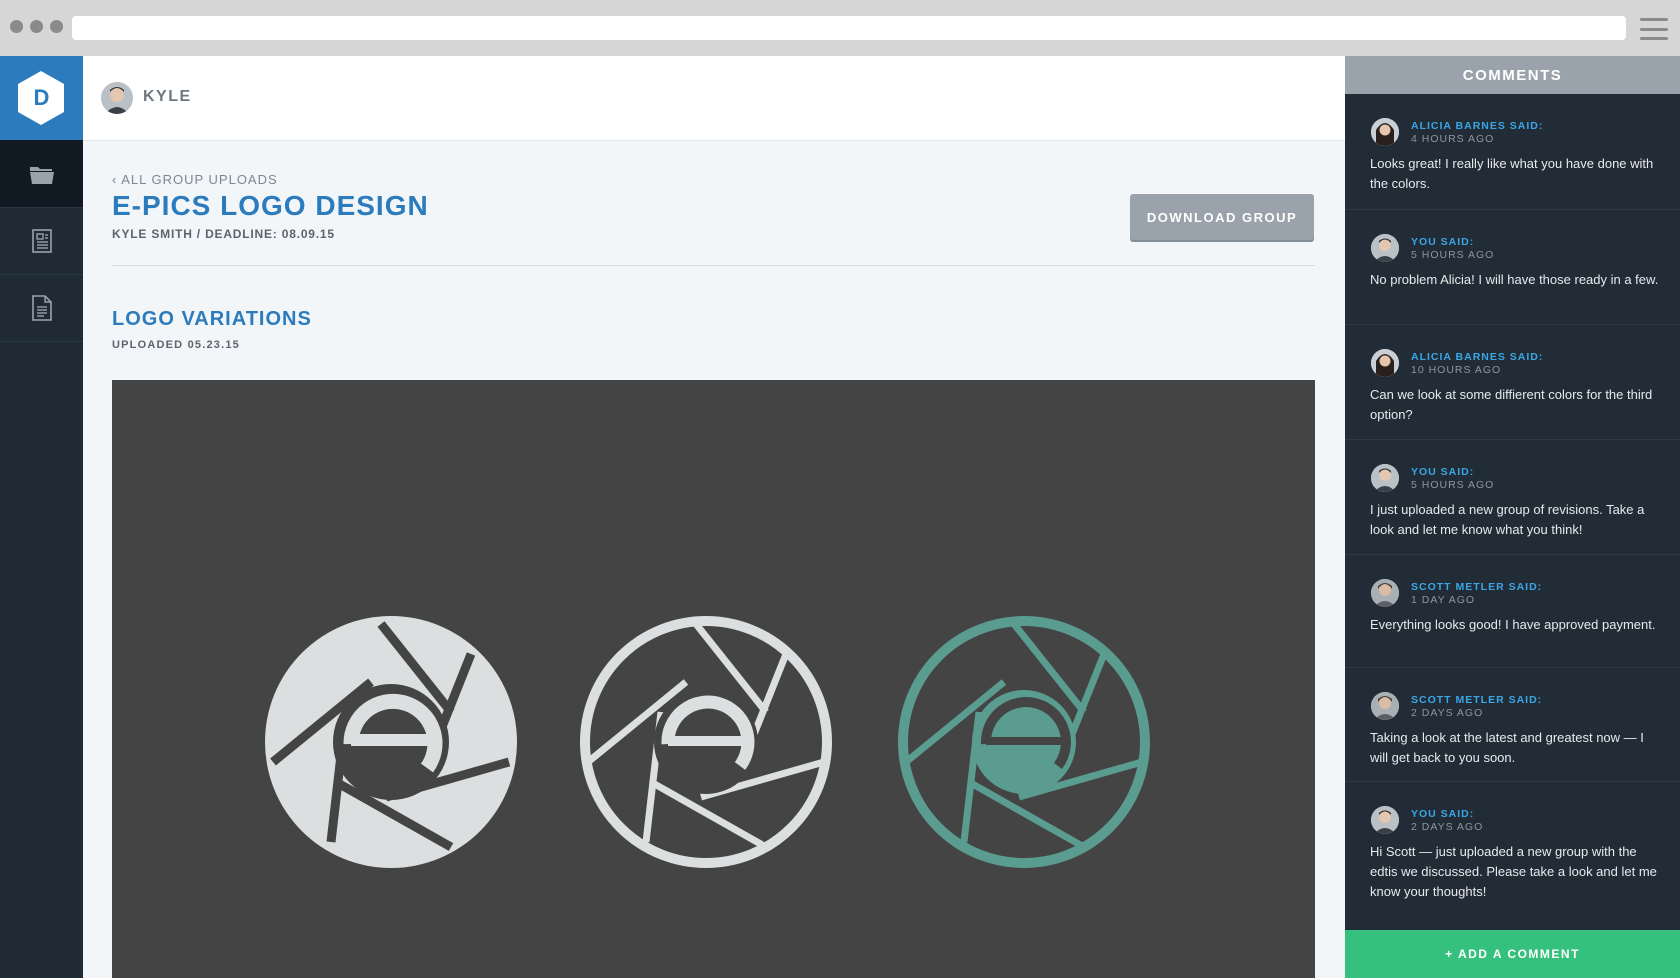  I want to click on section-subtitle: UPLOADED 05.23.15, so click(176, 345).